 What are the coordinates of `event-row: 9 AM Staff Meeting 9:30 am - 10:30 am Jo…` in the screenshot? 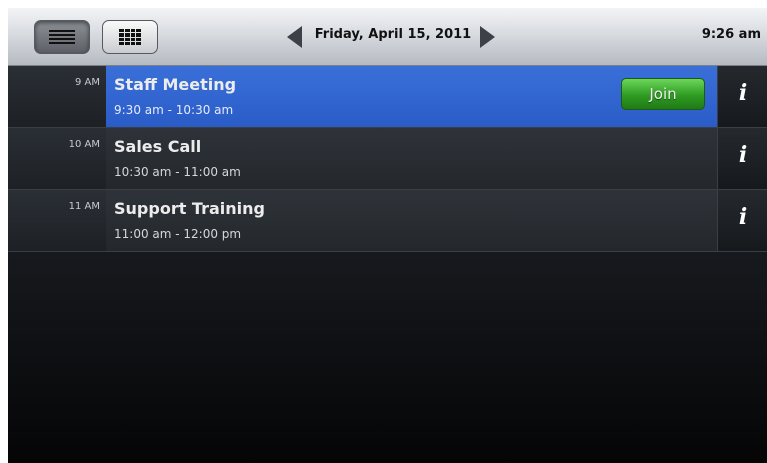 It's located at (387, 97).